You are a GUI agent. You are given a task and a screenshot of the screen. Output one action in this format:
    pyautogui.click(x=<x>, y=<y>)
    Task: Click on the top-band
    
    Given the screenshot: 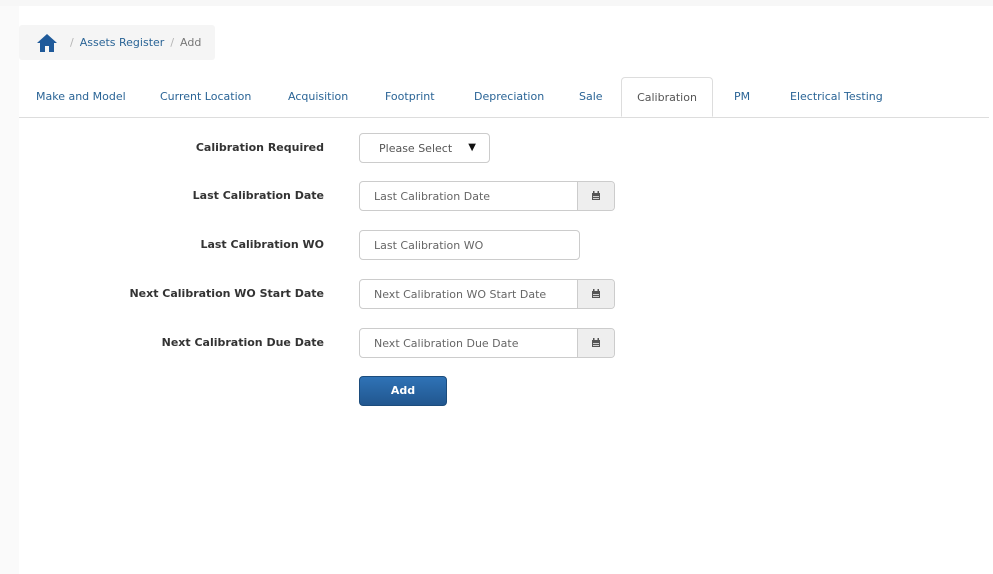 What is the action you would take?
    pyautogui.click(x=496, y=3)
    